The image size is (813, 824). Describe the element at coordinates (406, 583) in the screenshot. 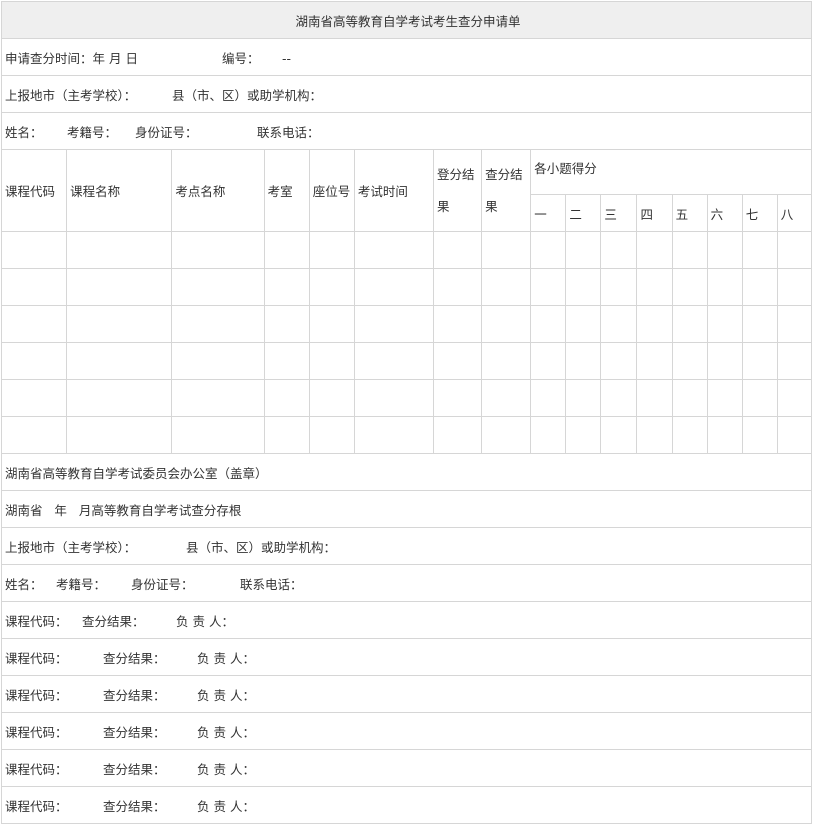

I see `stub-info-row: 姓名： 考籍号： 身份证号： 联系电话：` at that location.